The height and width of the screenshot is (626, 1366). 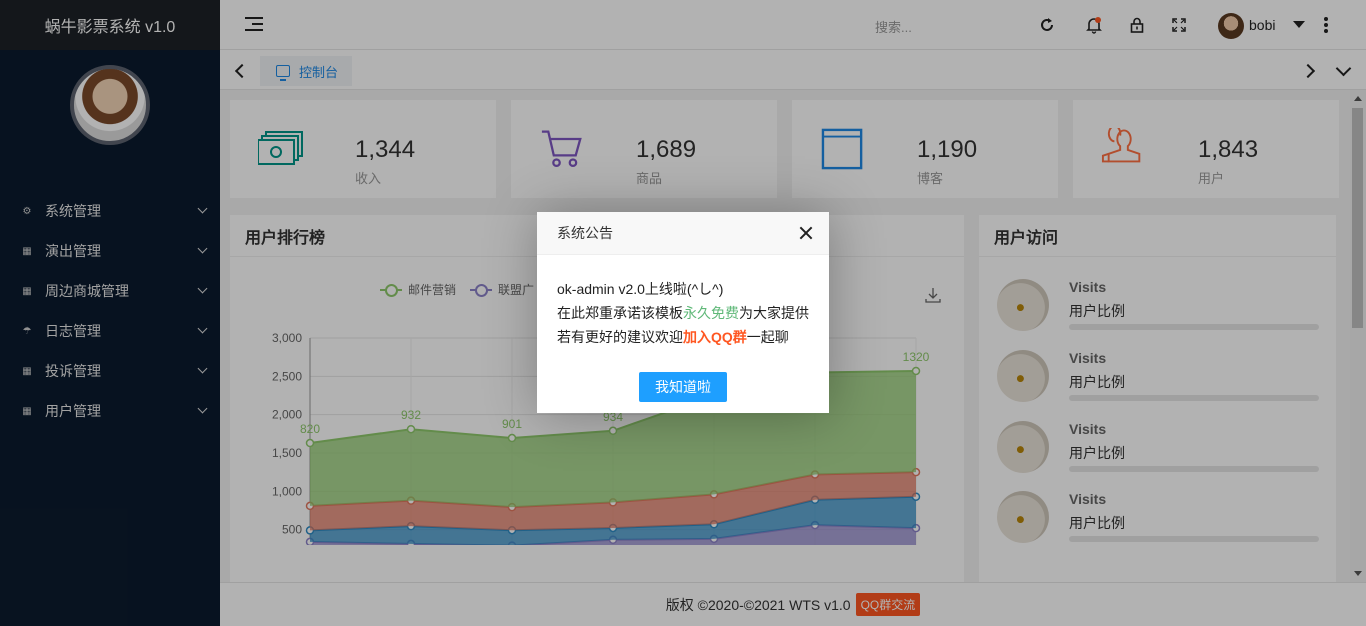 I want to click on text: 在此郑重承诺该模板, so click(x=620, y=313).